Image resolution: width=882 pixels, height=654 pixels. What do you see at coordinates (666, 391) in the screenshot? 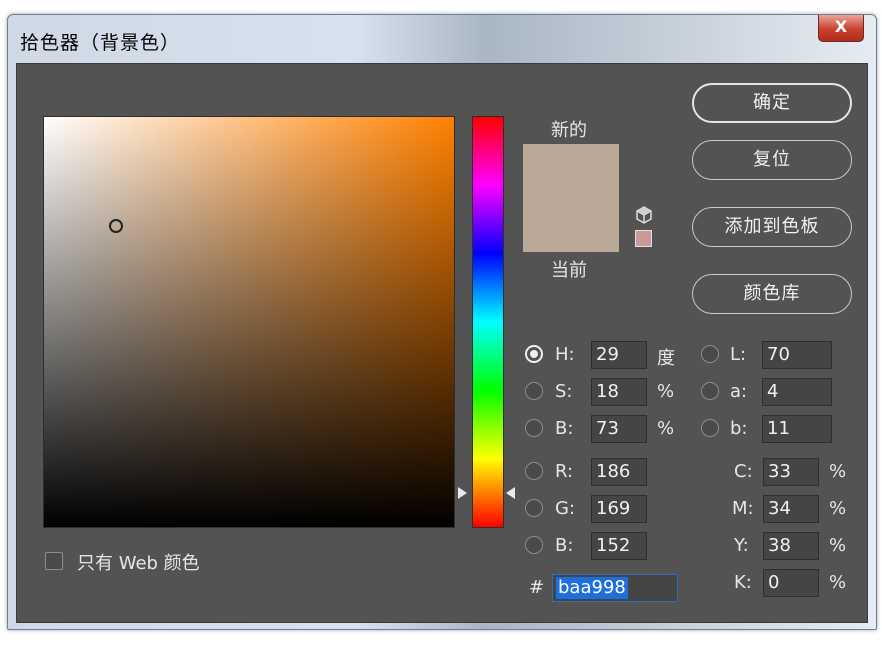
I see `saturation-unit: %` at bounding box center [666, 391].